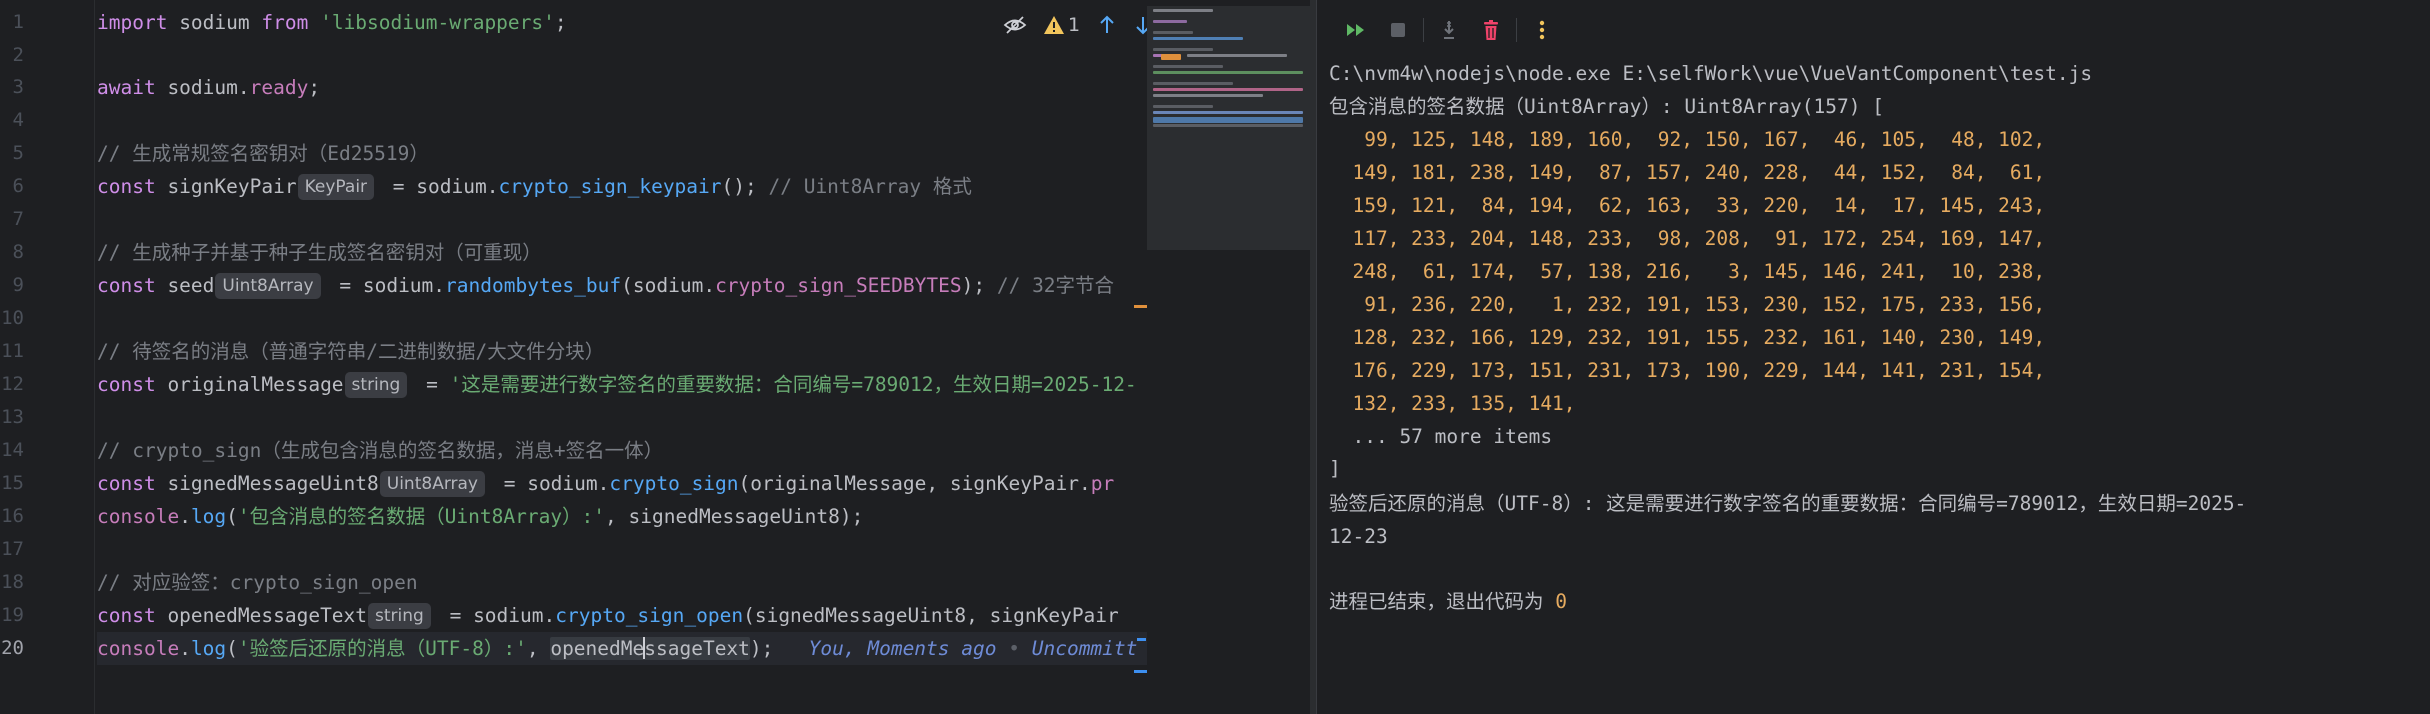 The width and height of the screenshot is (2430, 714). I want to click on identifier: signedMessageUint8, so click(267, 483).